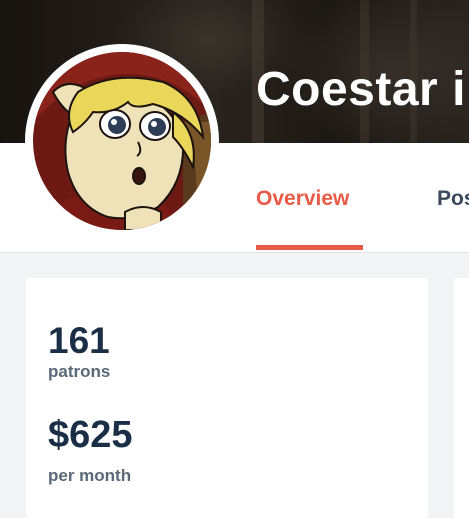  What do you see at coordinates (302, 199) in the screenshot?
I see `tab-overview: Overview` at bounding box center [302, 199].